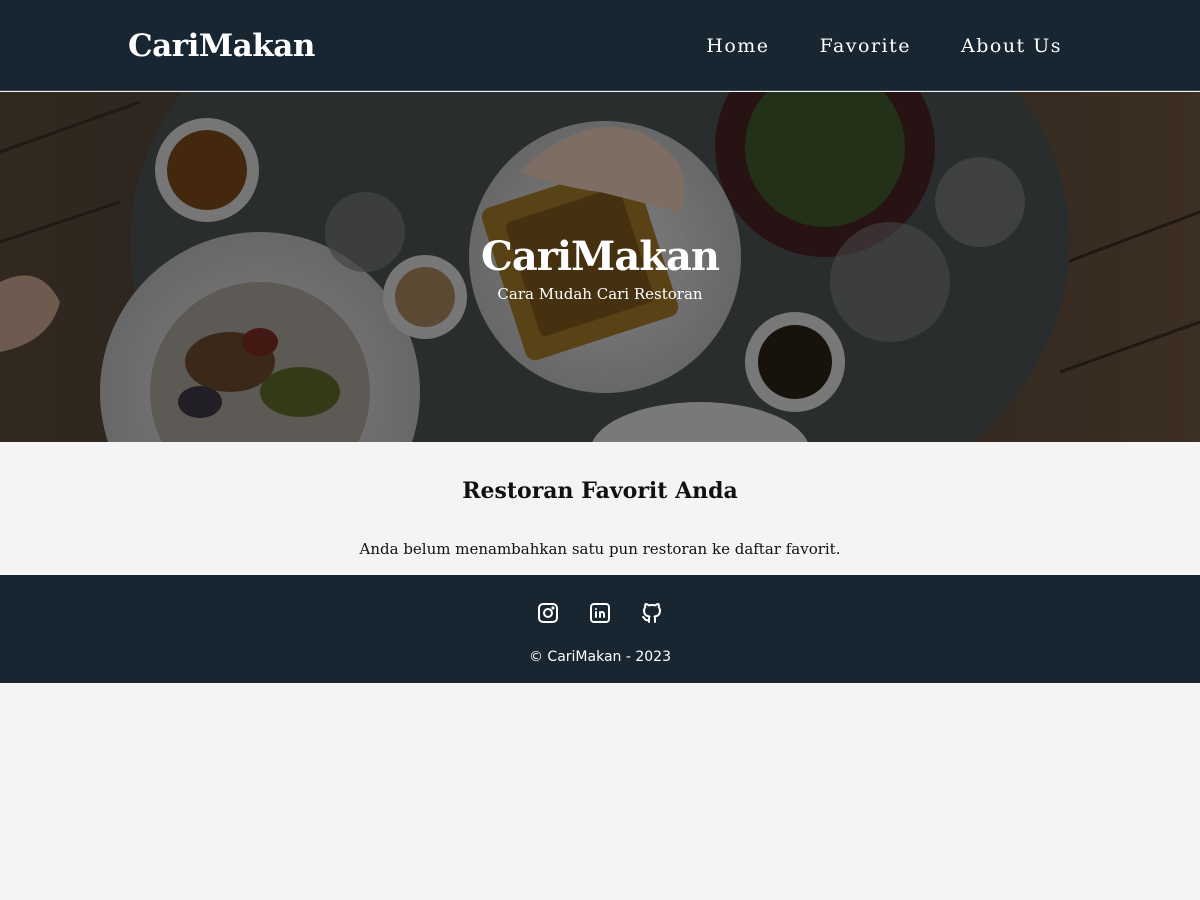 This screenshot has height=900, width=1200. Describe the element at coordinates (599, 657) in the screenshot. I see `copyright-text: © CariMakan - 2023` at that location.